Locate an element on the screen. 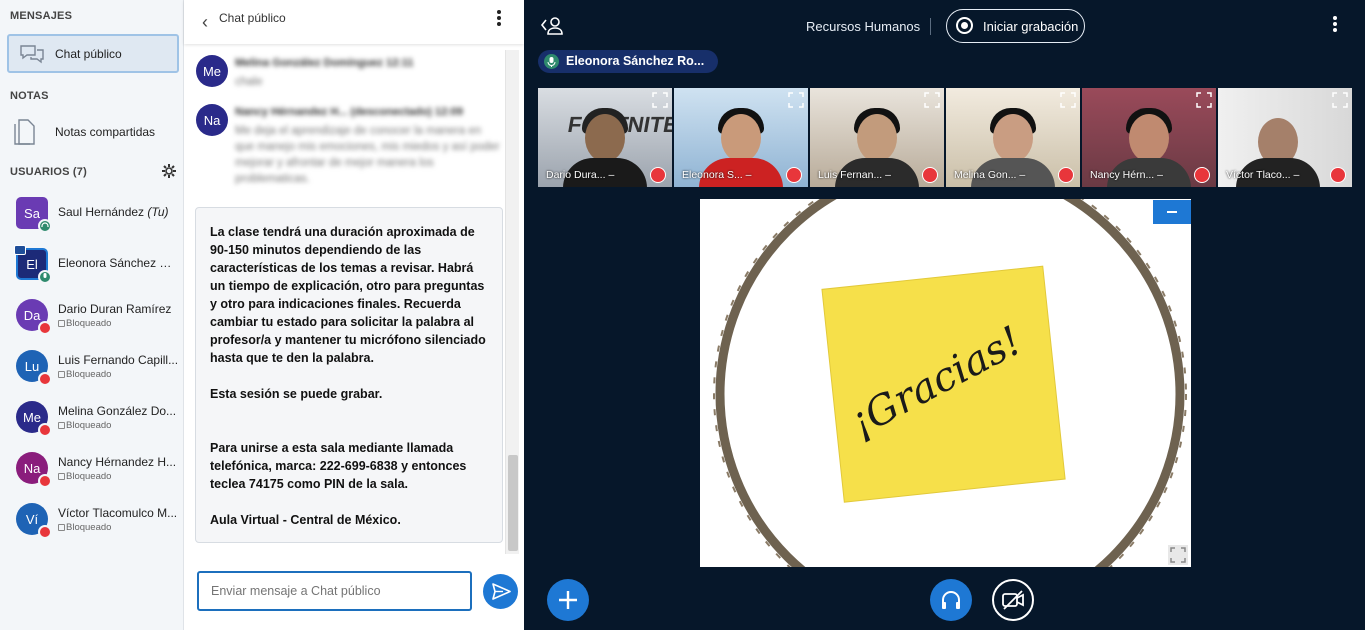 The width and height of the screenshot is (1365, 630). user-list-item: Me Melina González Do... Bloqueado is located at coordinates (92, 418).